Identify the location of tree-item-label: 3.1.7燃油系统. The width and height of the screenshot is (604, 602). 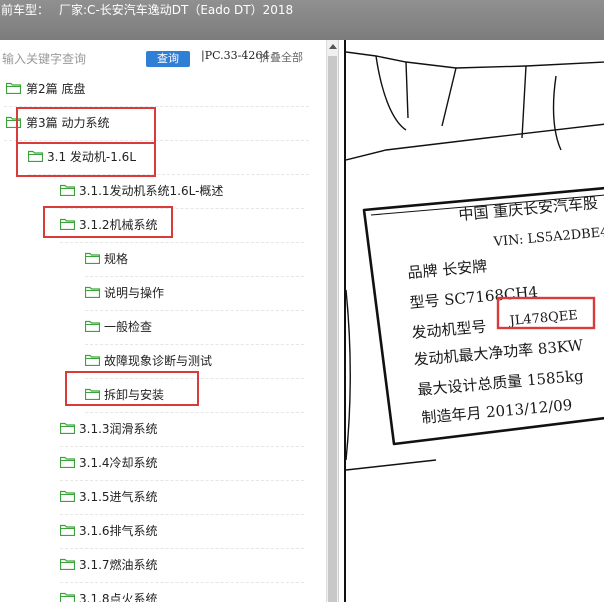
(118, 565).